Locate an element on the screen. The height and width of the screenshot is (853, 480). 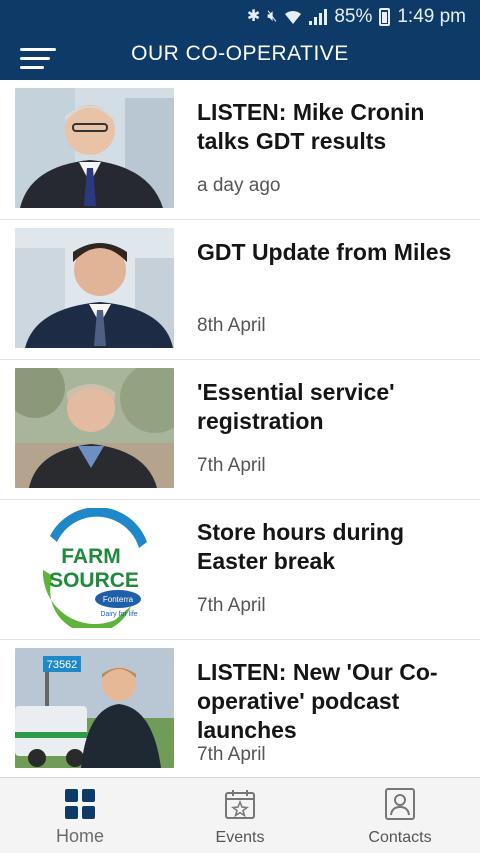
article-date: a day ago is located at coordinates (239, 185).